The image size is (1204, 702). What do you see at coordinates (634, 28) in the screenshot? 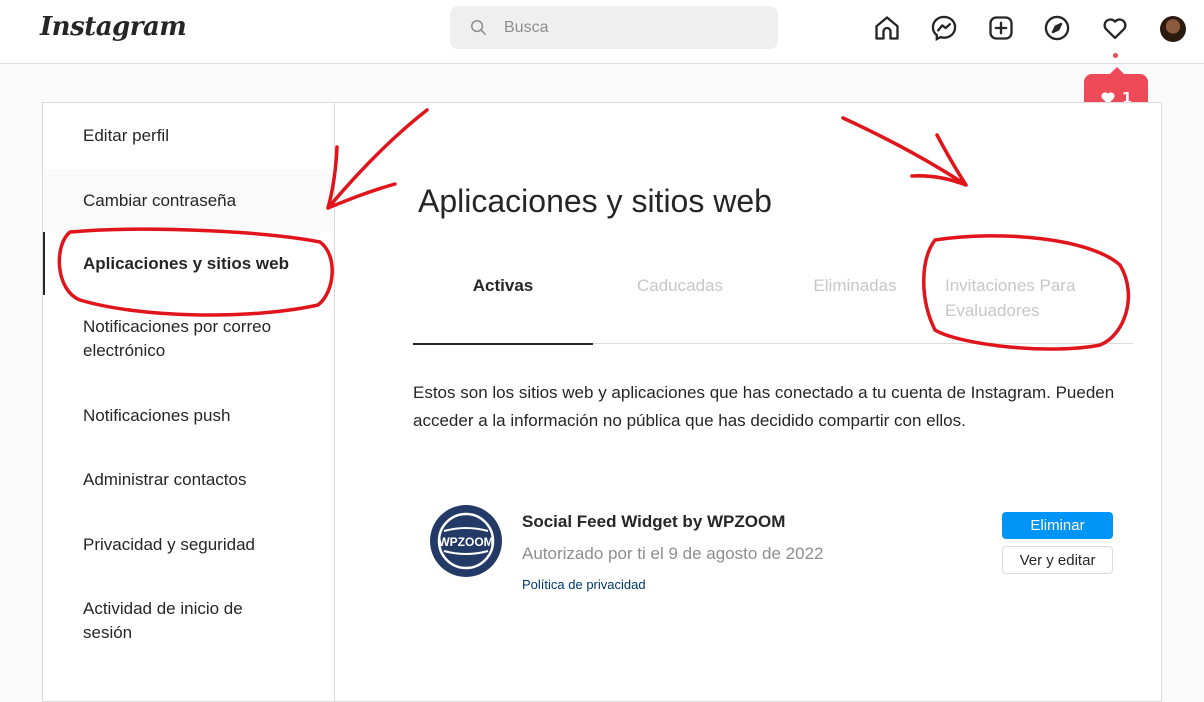
I see `search-input` at bounding box center [634, 28].